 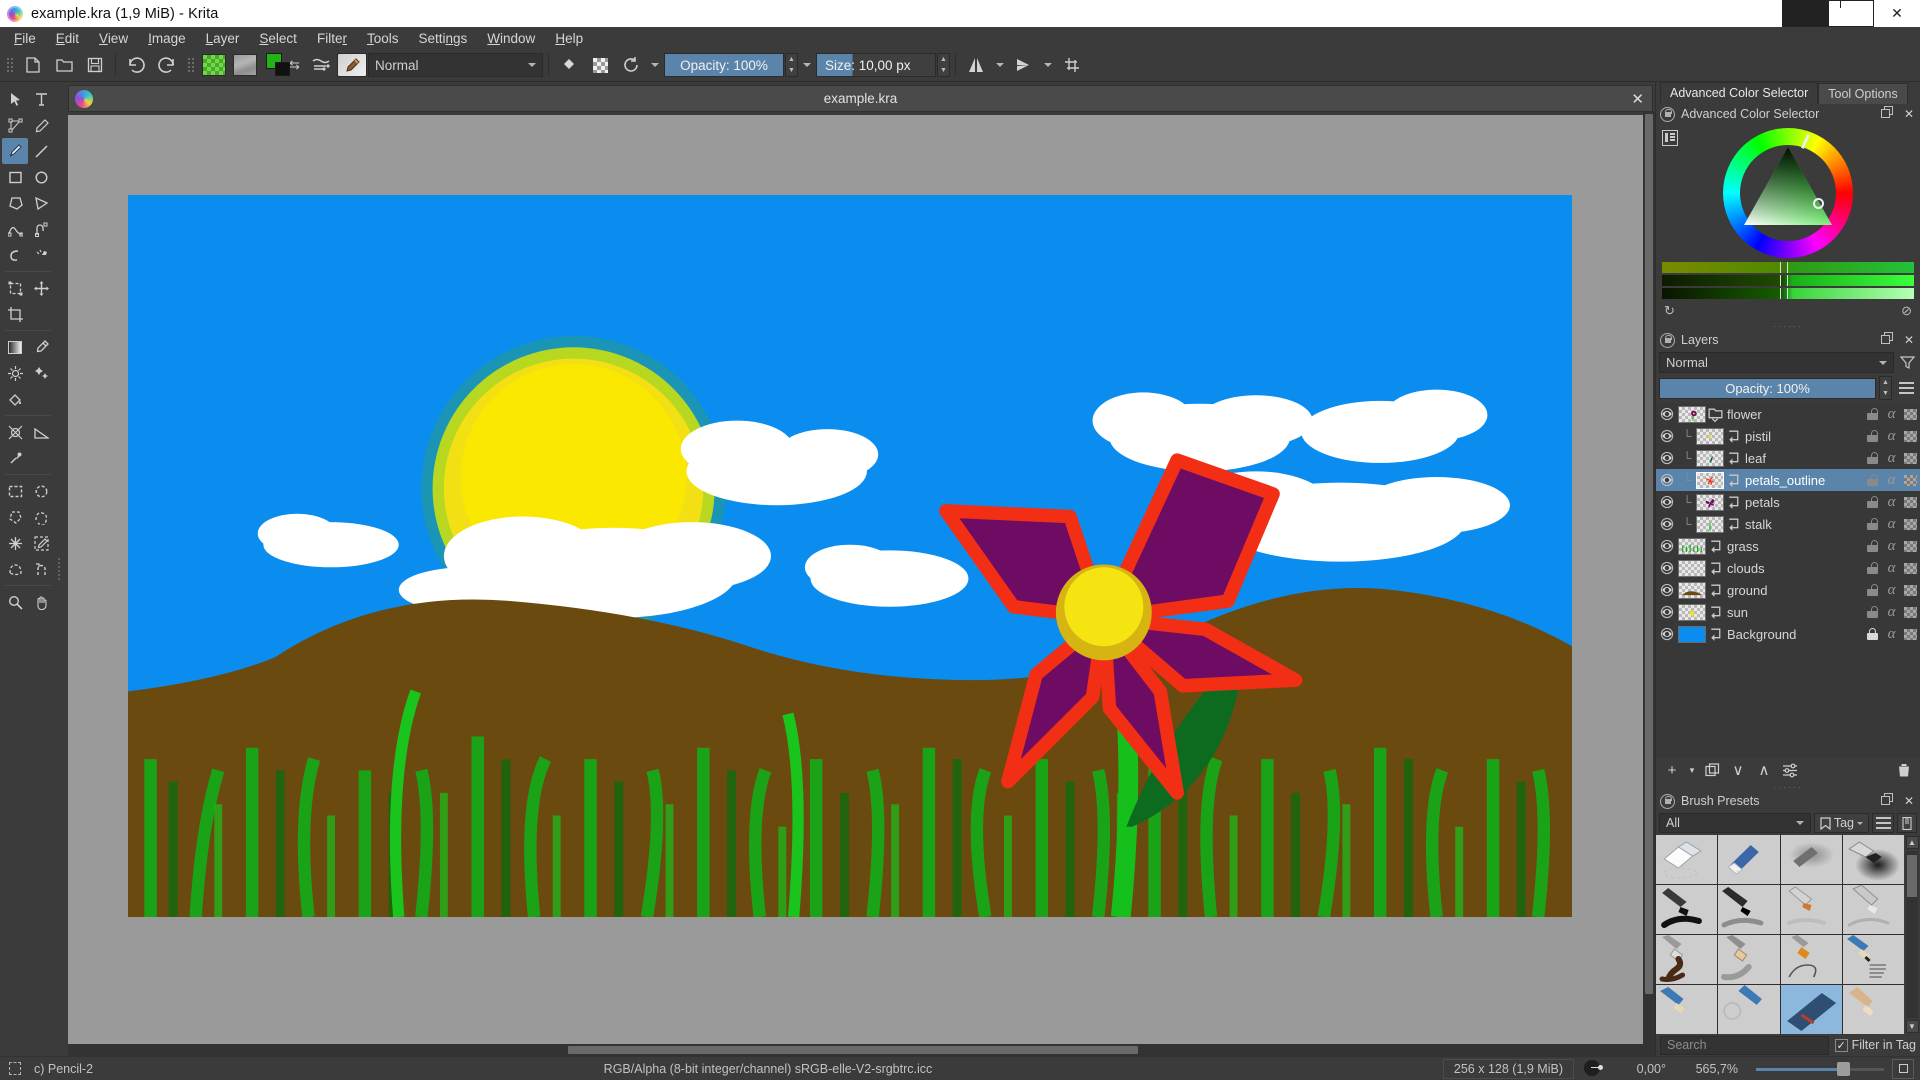 I want to click on tool-rectangular-selection, so click(x=15, y=491).